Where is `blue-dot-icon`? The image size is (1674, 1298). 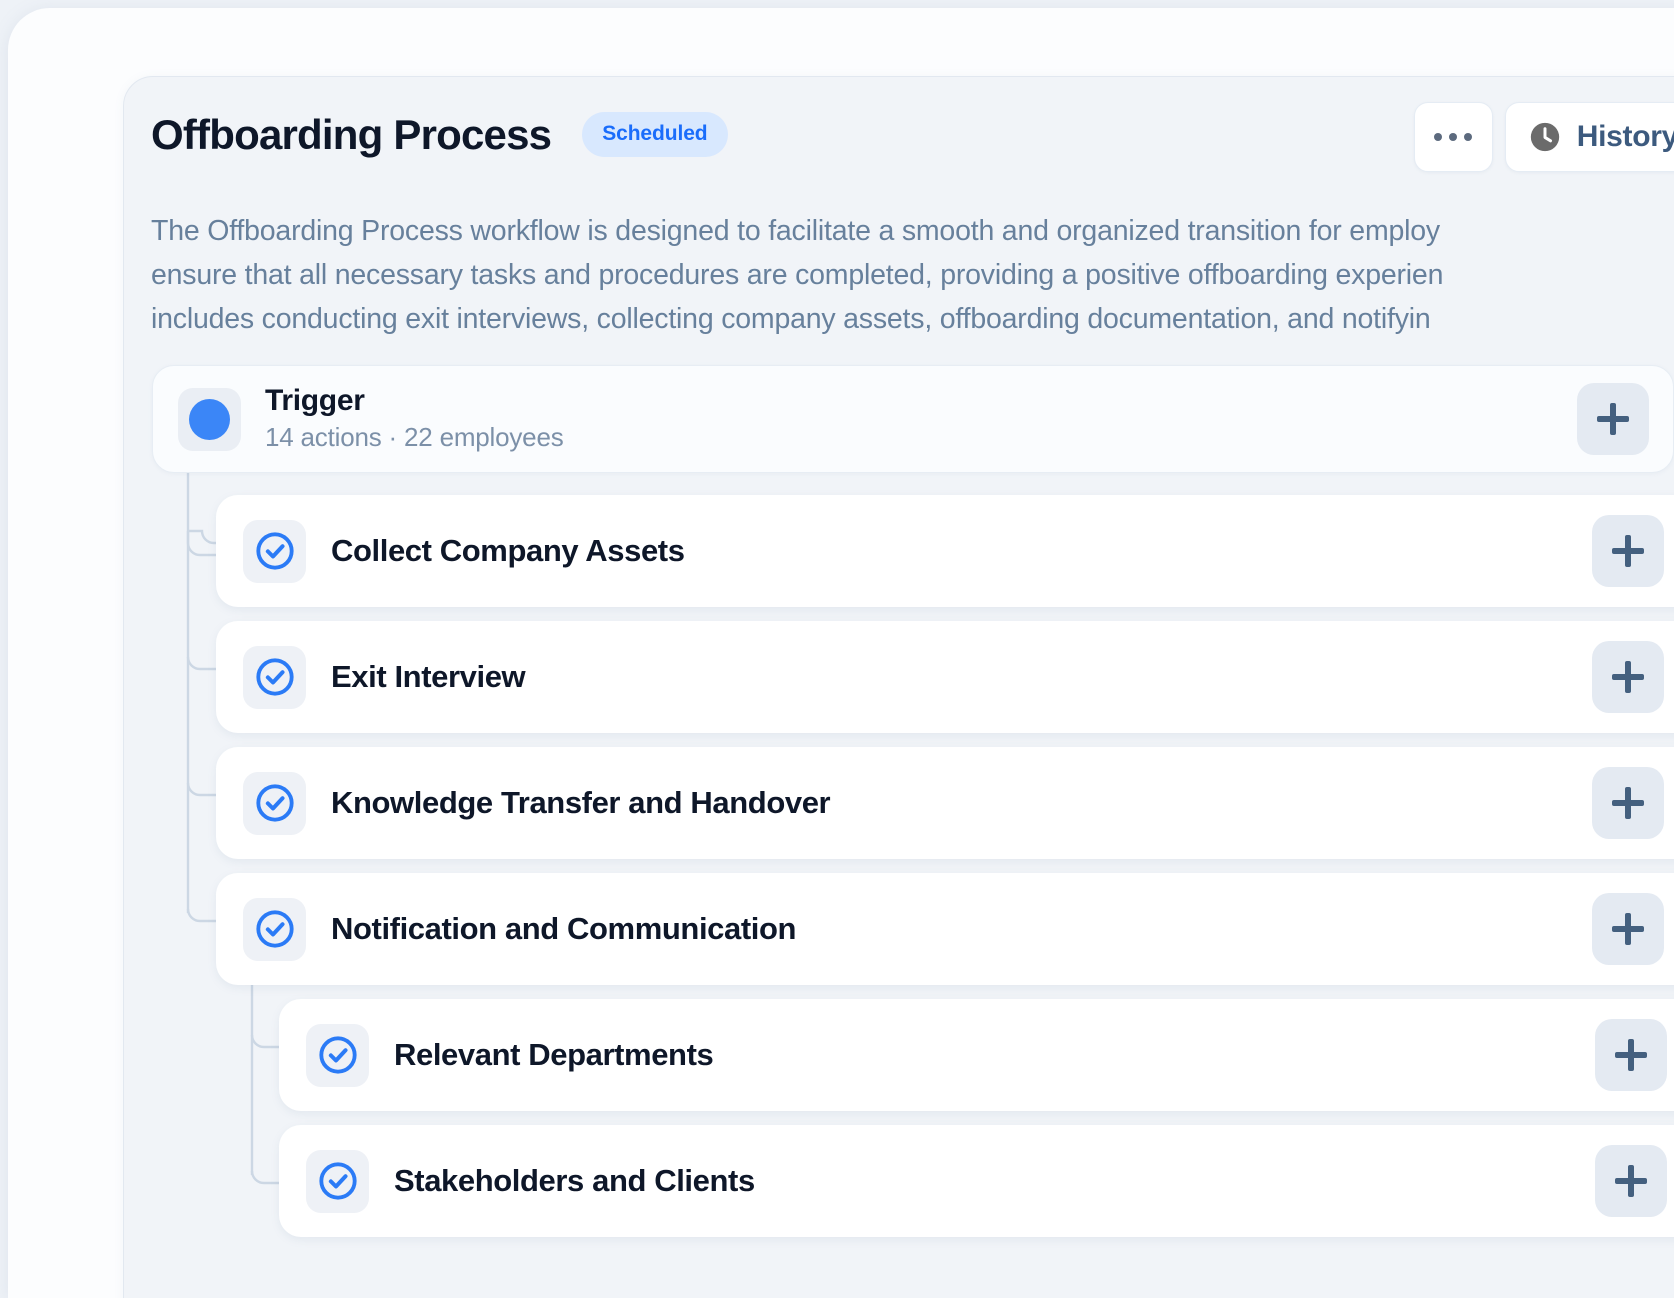 blue-dot-icon is located at coordinates (209, 419).